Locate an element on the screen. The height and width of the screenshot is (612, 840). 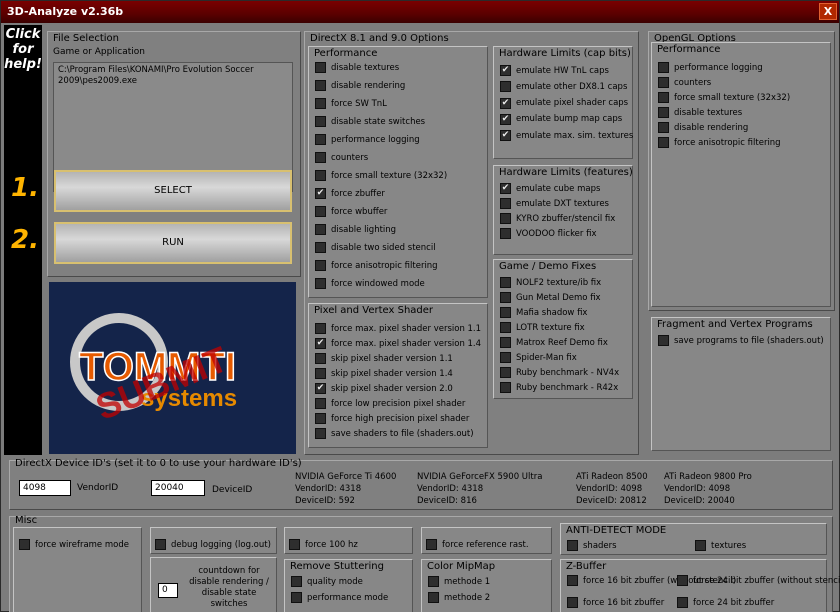
checkbox-row: Spider-Man fix is located at coordinates (538, 357).